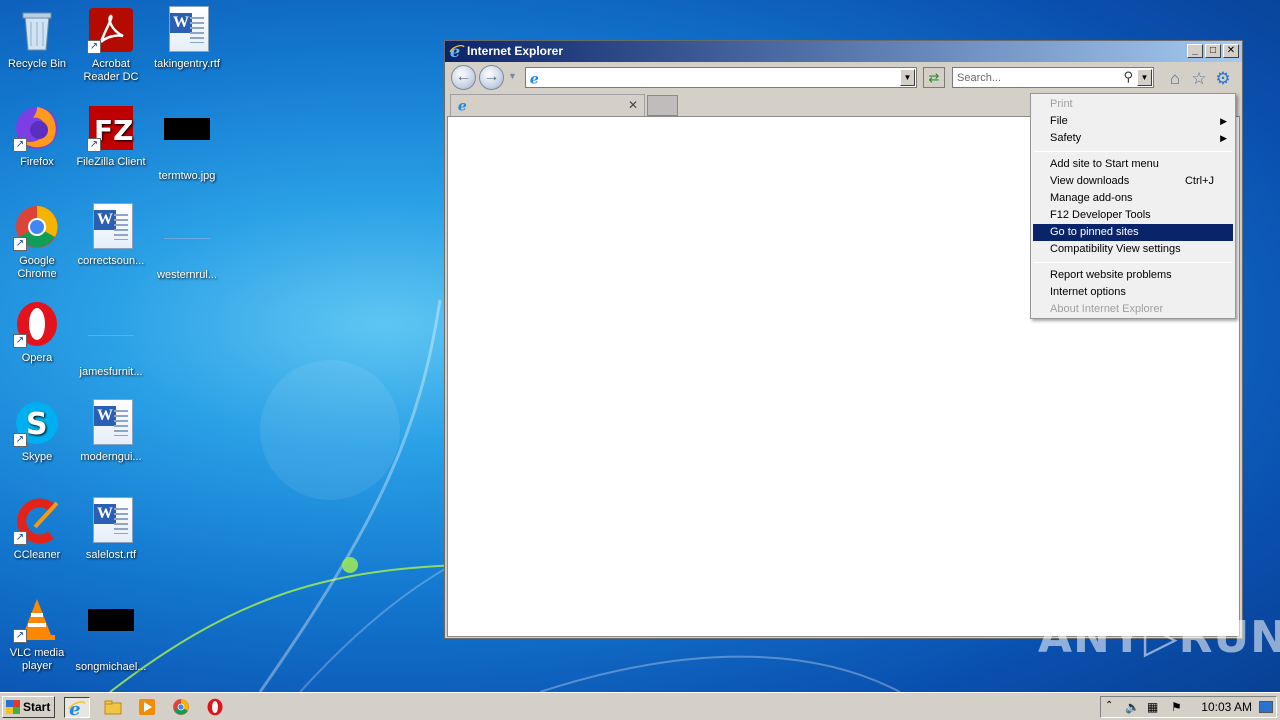 This screenshot has height=720, width=1280. I want to click on taskbar: Start e ⌃ 🔈 ▦ ⚑ 10:03 AM, so click(640, 706).